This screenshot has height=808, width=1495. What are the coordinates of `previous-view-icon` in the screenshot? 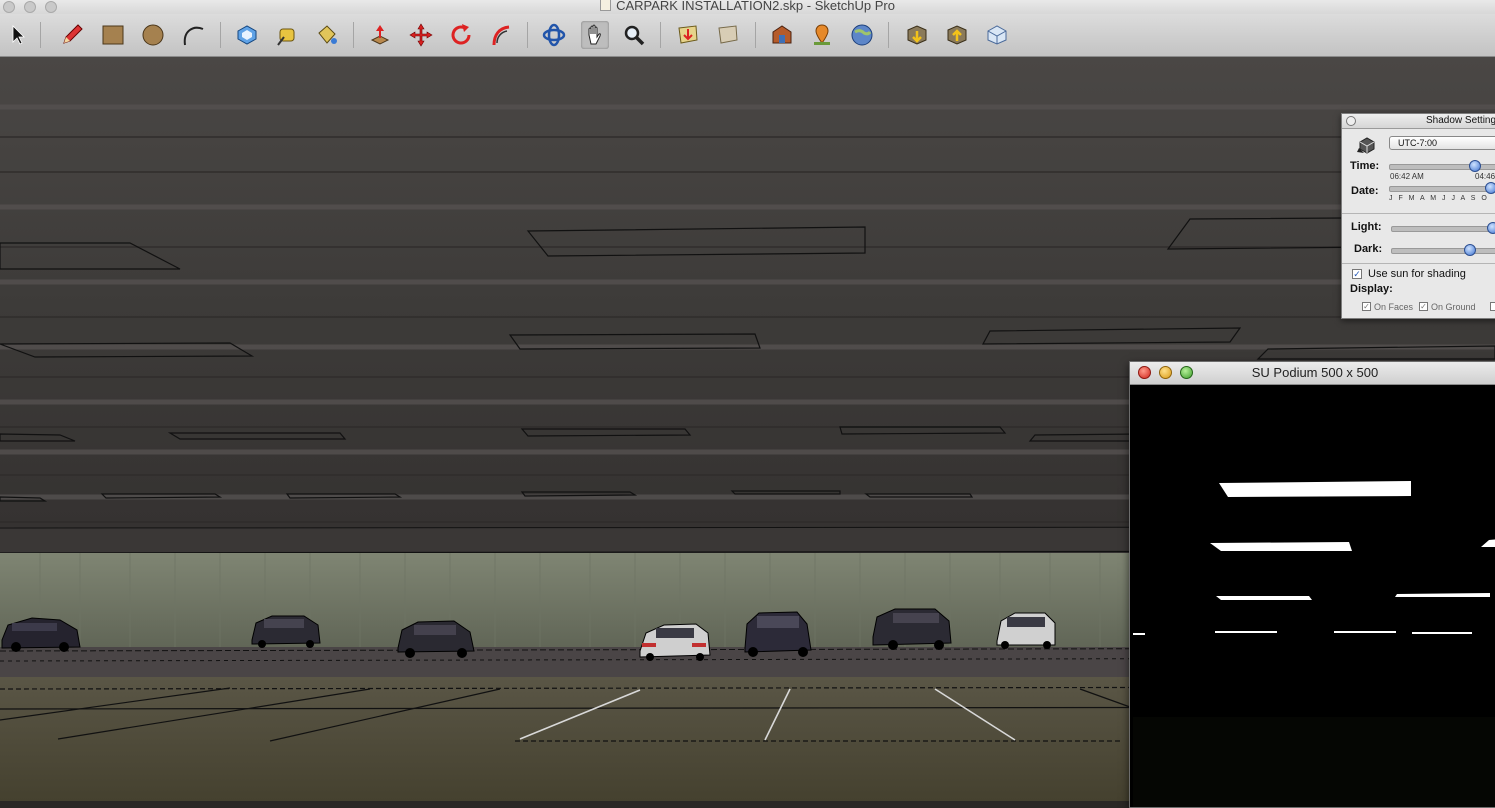 It's located at (728, 34).